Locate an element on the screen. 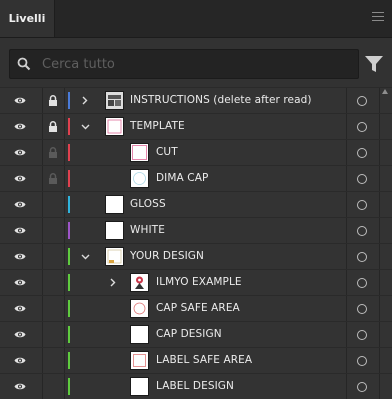 The image size is (392, 399). layer-row-cap-safe-area: CAP SAFE AREA is located at coordinates (196, 308).